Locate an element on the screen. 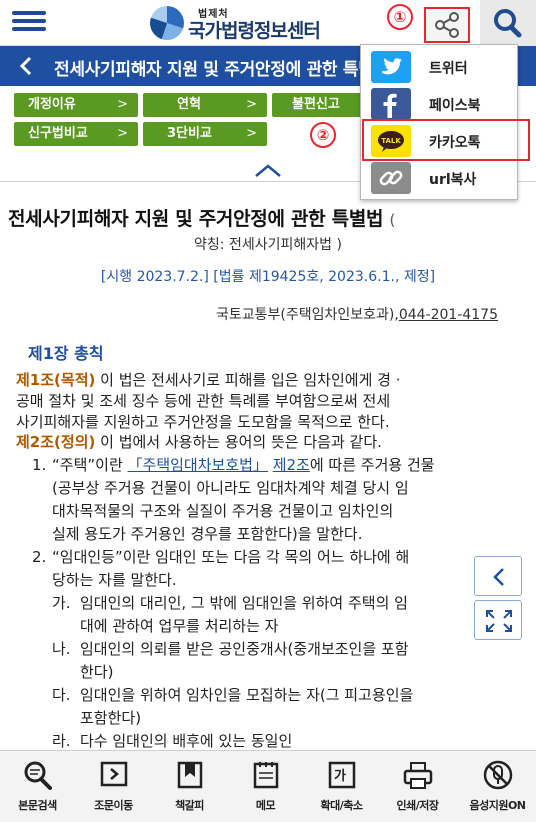 Image resolution: width=536 pixels, height=822 pixels. link-article-2: 제2조 is located at coordinates (291, 465).